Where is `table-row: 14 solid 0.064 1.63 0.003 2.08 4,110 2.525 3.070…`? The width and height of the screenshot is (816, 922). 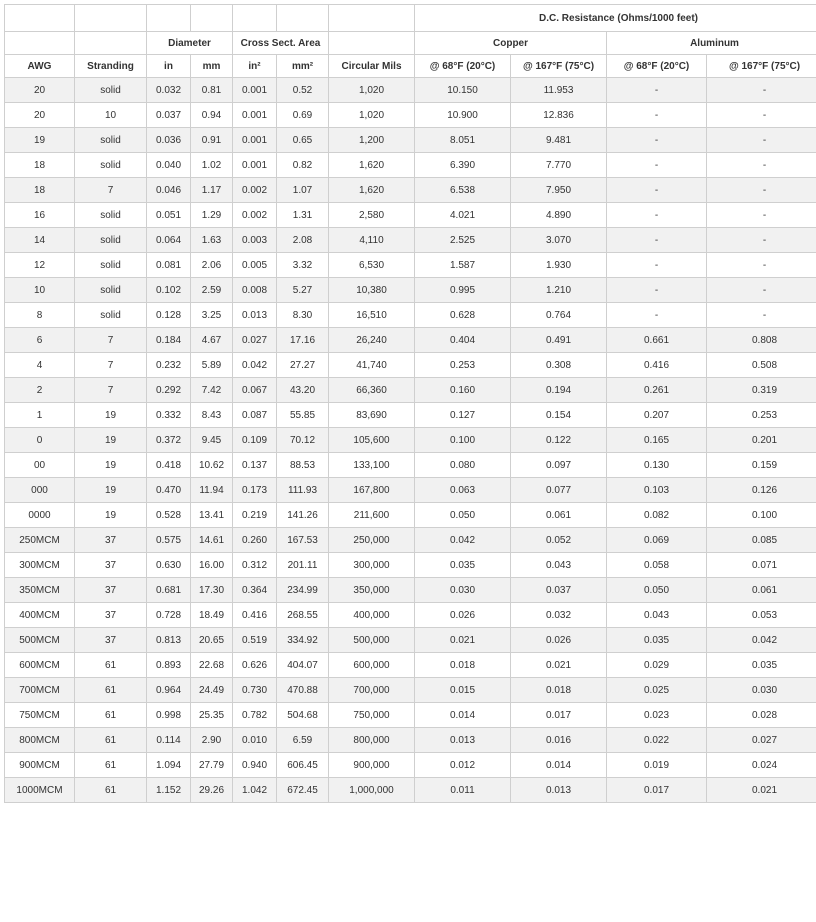
table-row: 14 solid 0.064 1.63 0.003 2.08 4,110 2.525 3.070… is located at coordinates (410, 240).